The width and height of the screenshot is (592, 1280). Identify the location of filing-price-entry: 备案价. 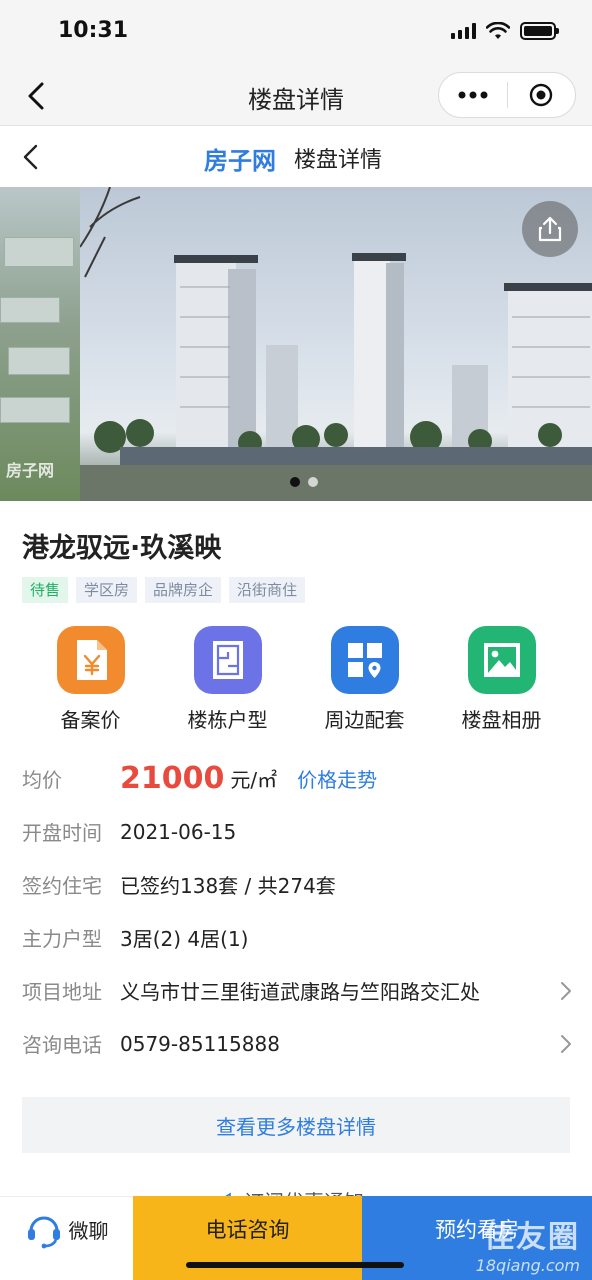
(90, 679).